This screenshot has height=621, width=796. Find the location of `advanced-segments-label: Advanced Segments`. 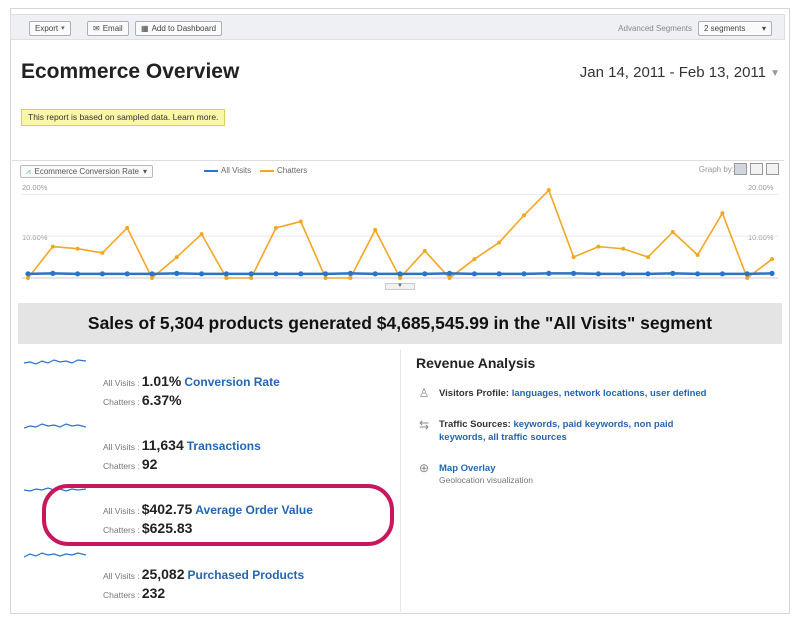

advanced-segments-label: Advanced Segments is located at coordinates (655, 28).